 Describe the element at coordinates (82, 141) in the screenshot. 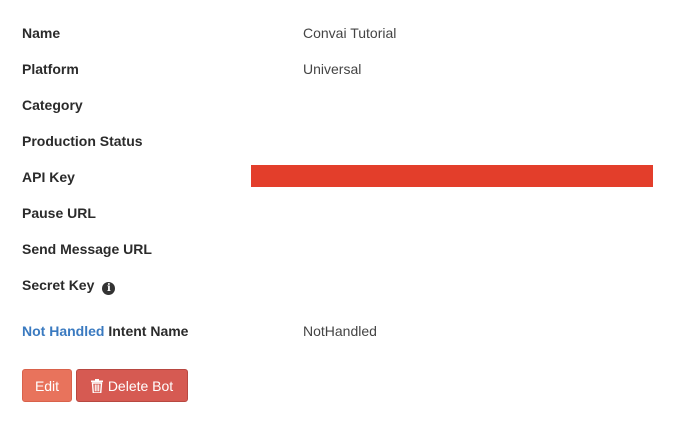

I see `field-label-production-status: Production Status` at that location.